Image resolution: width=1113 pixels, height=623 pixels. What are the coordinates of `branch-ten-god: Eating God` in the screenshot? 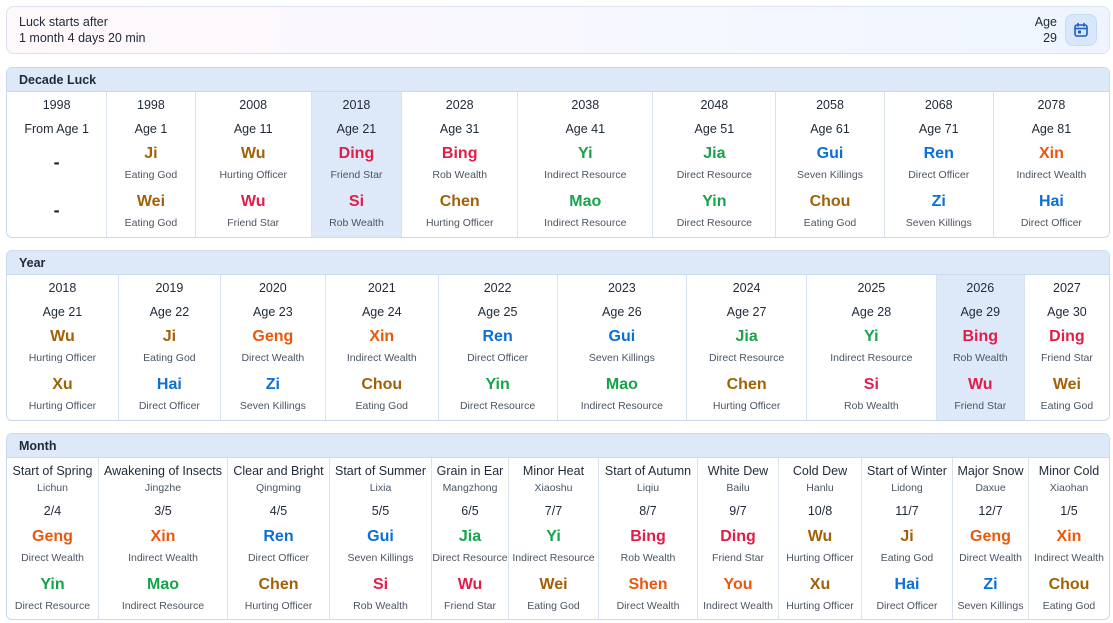 It's located at (830, 223).